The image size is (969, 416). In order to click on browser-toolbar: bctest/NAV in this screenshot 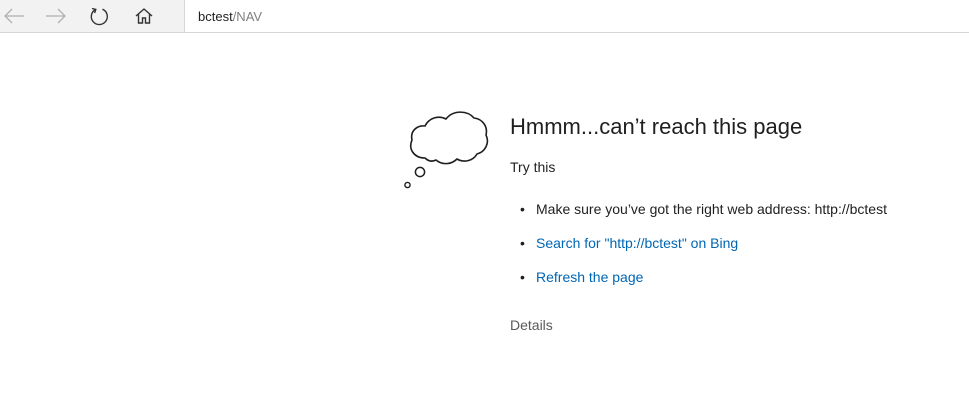, I will do `click(484, 16)`.